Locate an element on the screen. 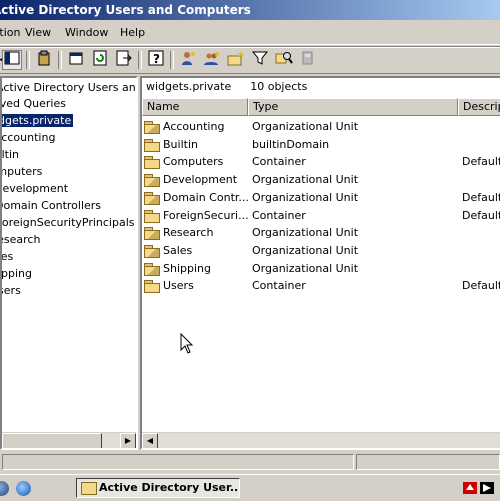 Image resolution: width=500 pixels, height=501 pixels. list-row: Builtin builtinDomain is located at coordinates (321, 144).